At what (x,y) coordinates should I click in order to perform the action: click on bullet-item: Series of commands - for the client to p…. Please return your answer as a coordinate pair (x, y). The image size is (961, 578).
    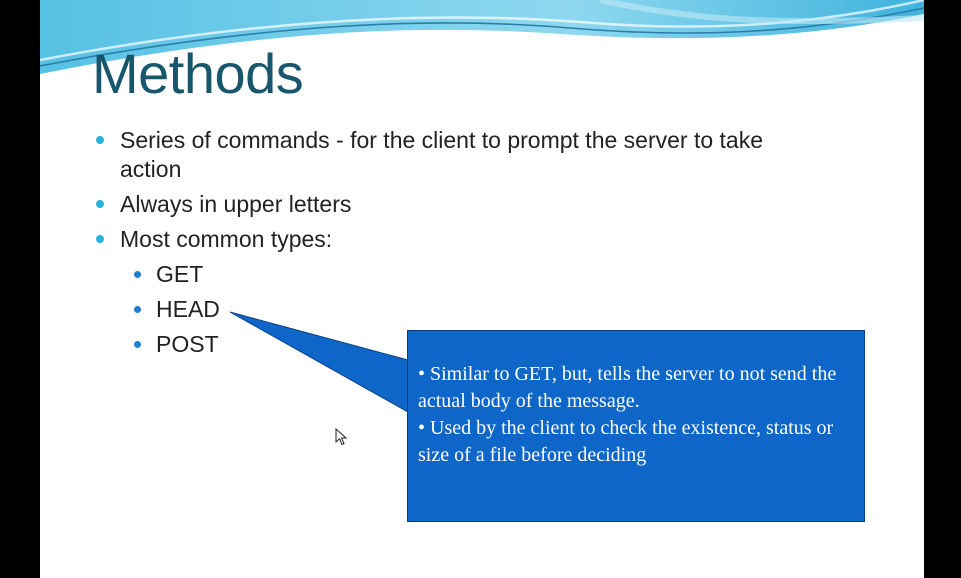
    Looking at the image, I should click on (460, 155).